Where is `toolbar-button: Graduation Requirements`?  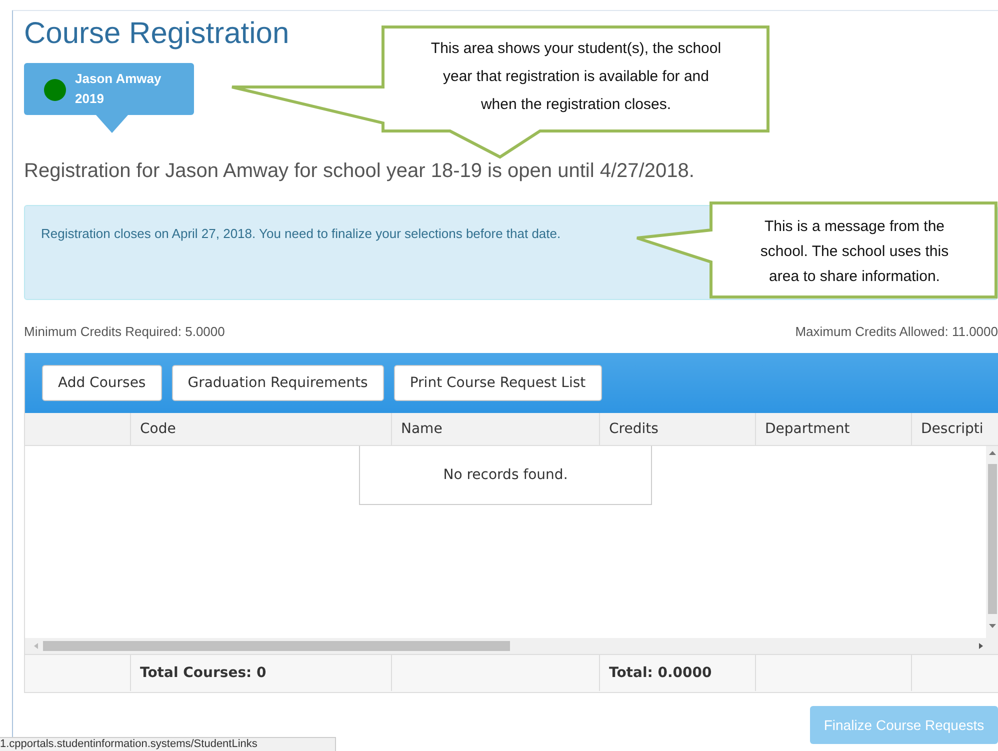 toolbar-button: Graduation Requirements is located at coordinates (278, 383).